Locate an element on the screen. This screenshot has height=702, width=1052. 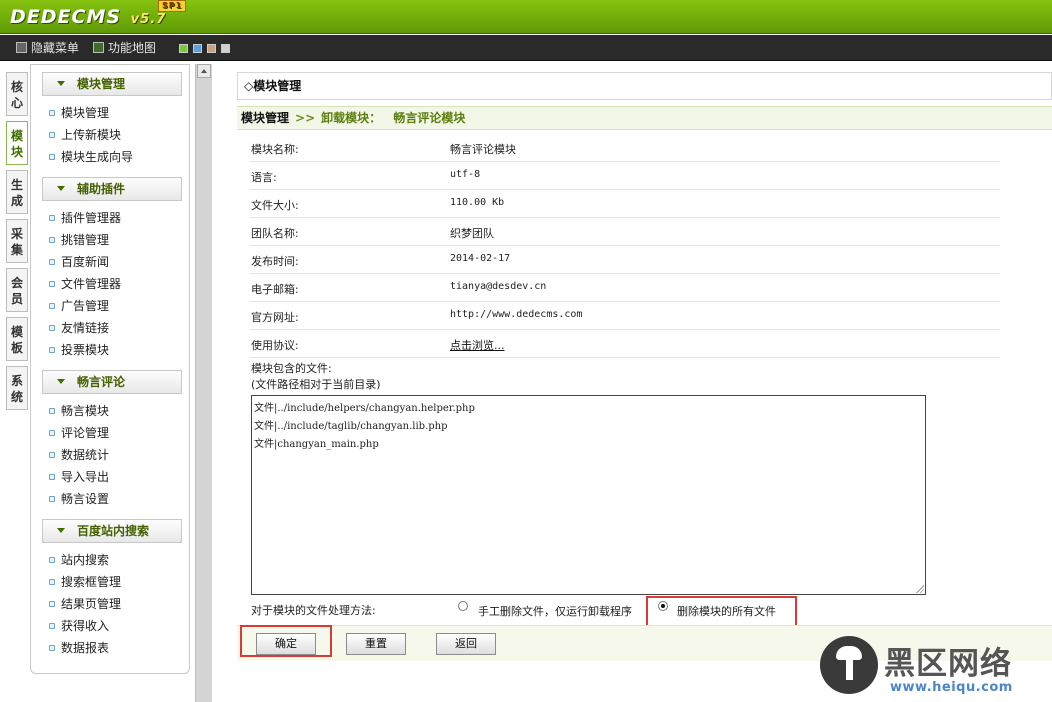
sidebar-item-import-export: 导入导出 is located at coordinates (79, 477).